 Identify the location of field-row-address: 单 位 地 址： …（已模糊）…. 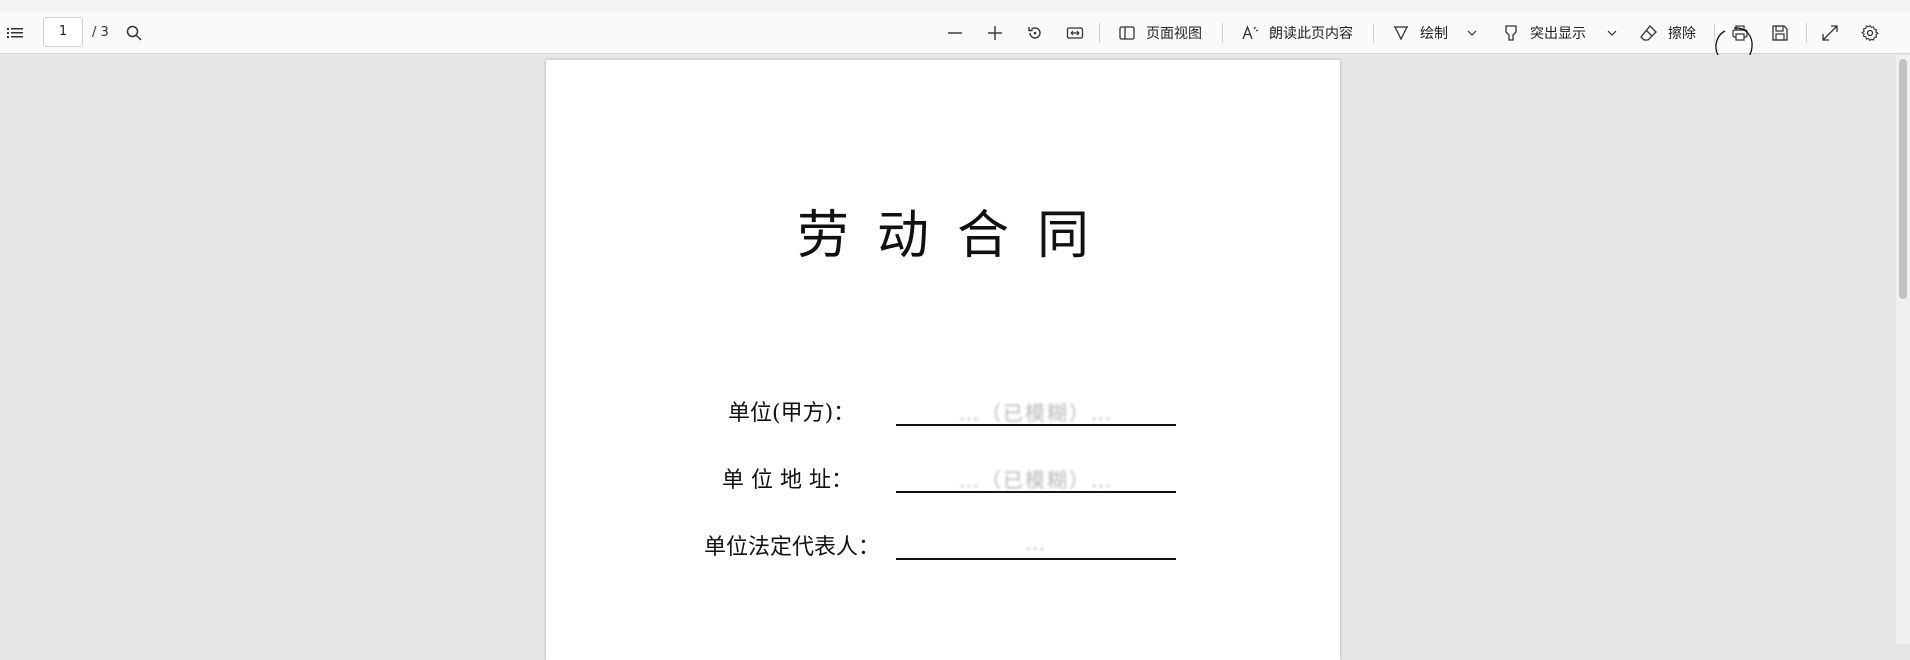
(943, 482).